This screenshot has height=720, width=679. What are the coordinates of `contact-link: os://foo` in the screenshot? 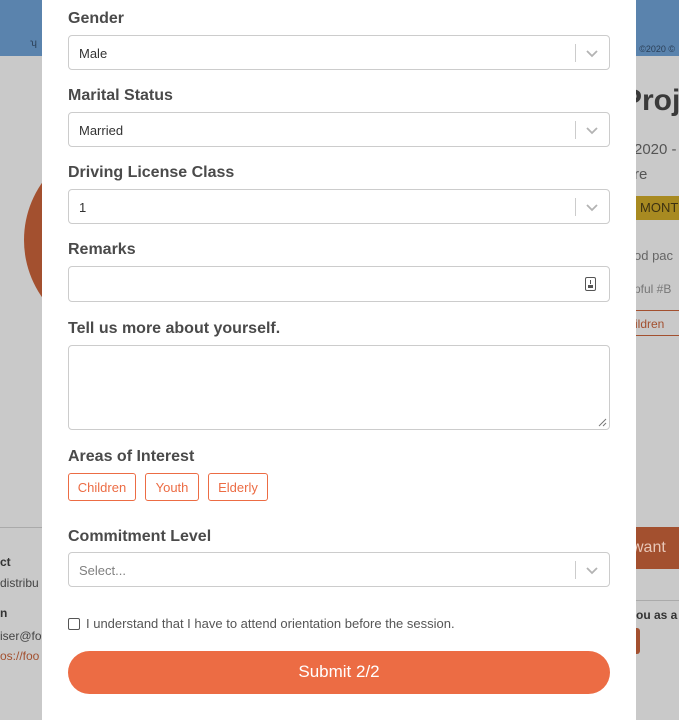 It's located at (20, 656).